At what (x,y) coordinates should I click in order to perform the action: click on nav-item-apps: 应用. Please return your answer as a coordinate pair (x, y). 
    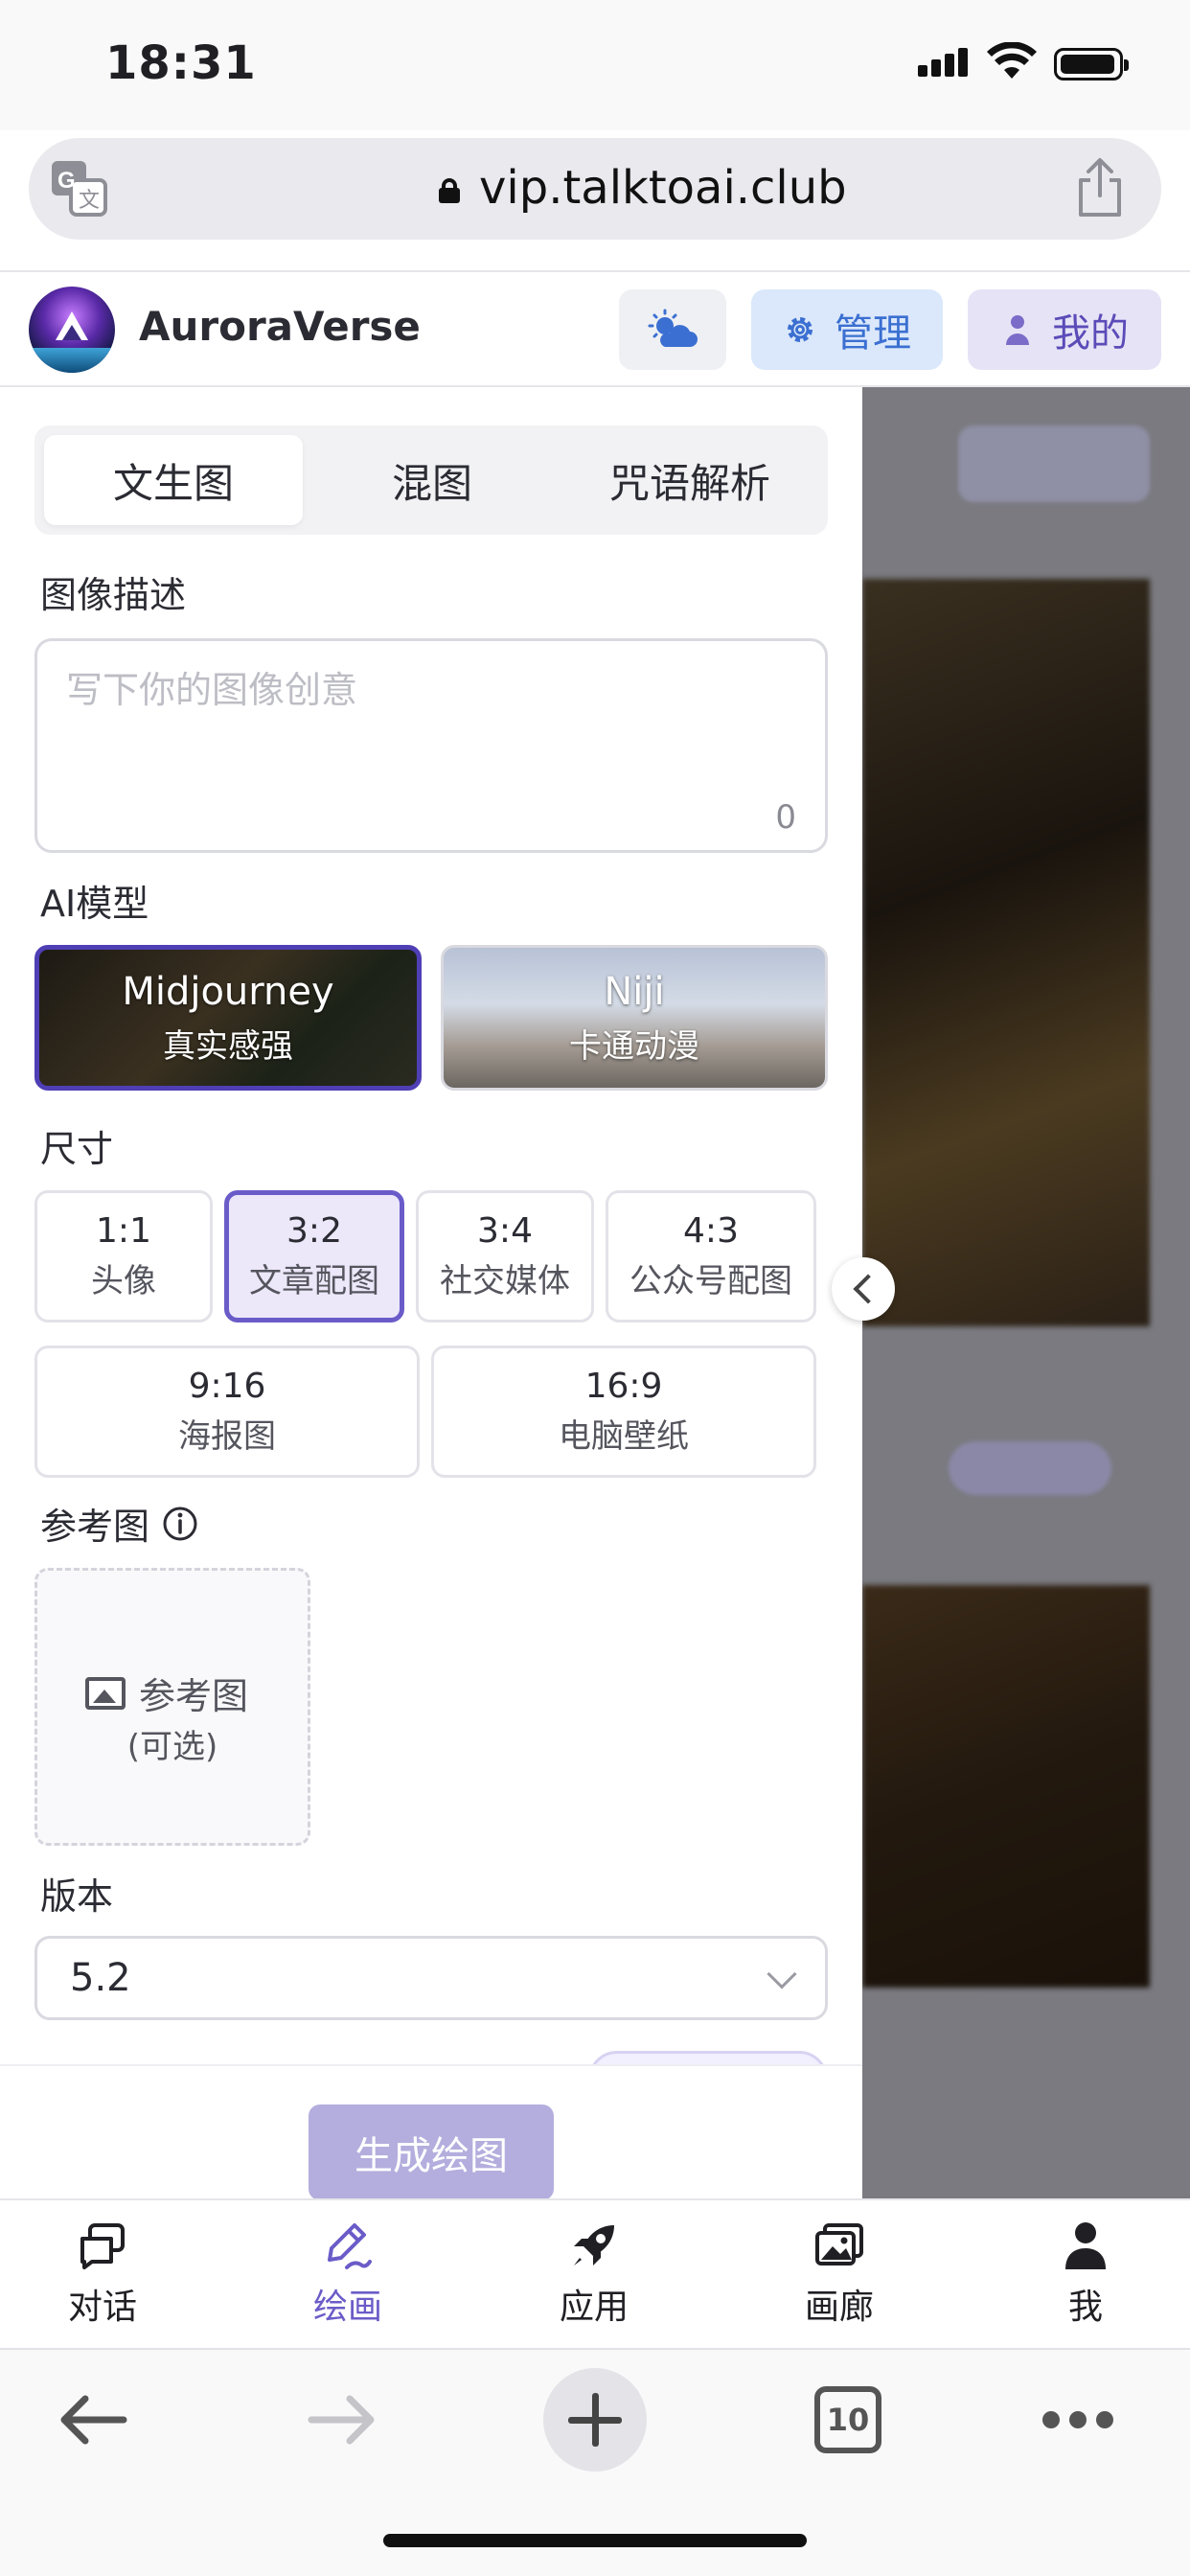
    Looking at the image, I should click on (594, 2274).